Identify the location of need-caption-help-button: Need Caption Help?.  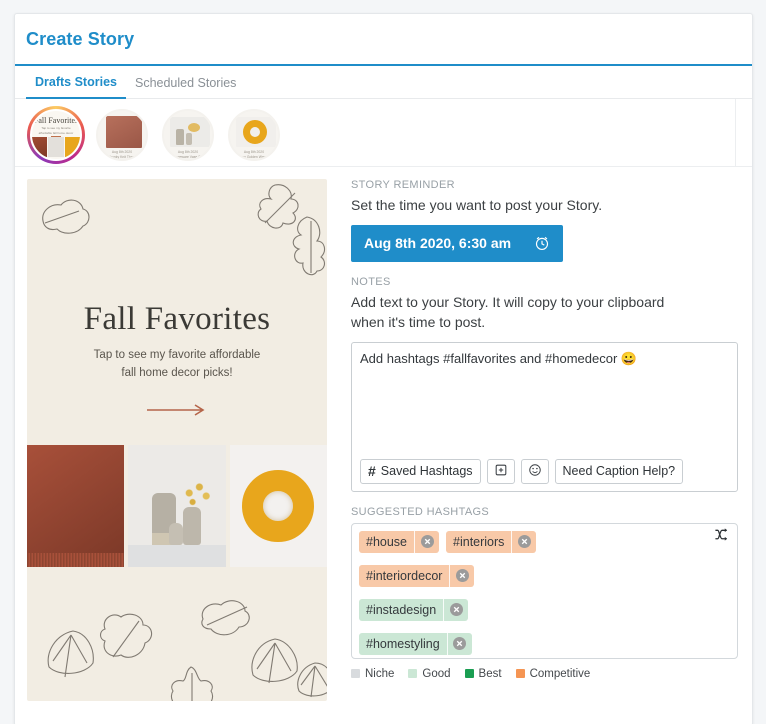
(619, 471).